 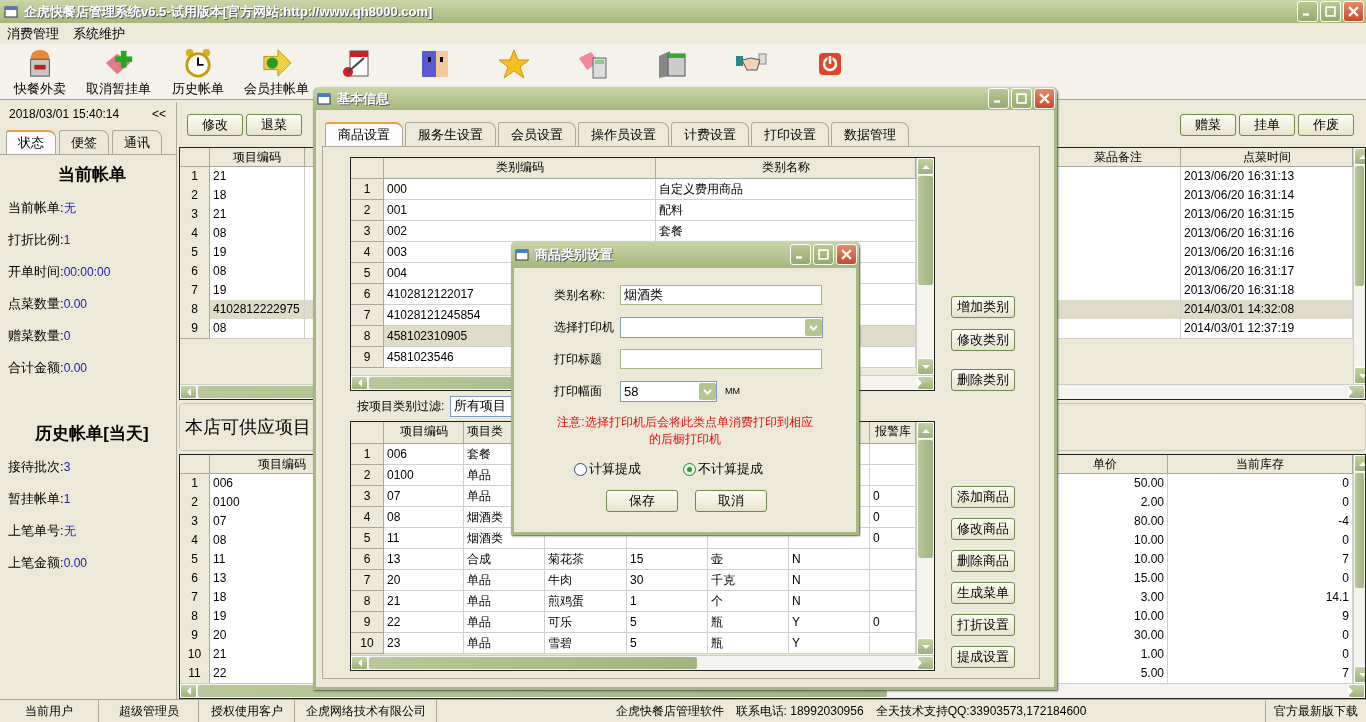 I want to click on tab: 通讯, so click(x=137, y=142).